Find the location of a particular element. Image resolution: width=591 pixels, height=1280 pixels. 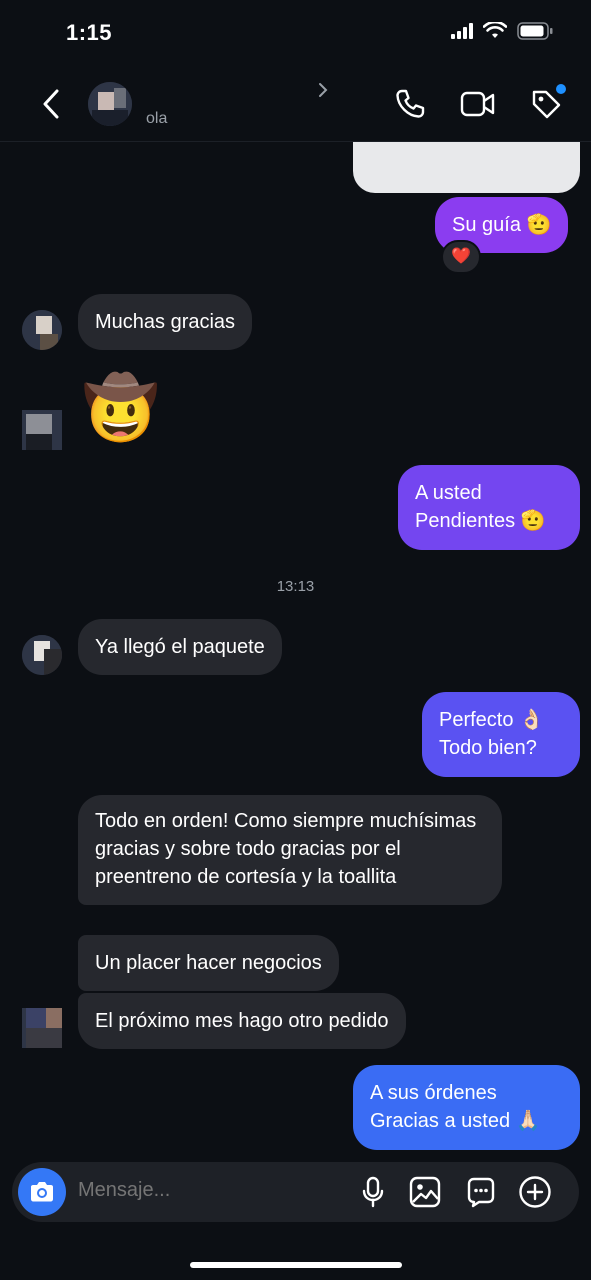

message-composer is located at coordinates (295, 1192).